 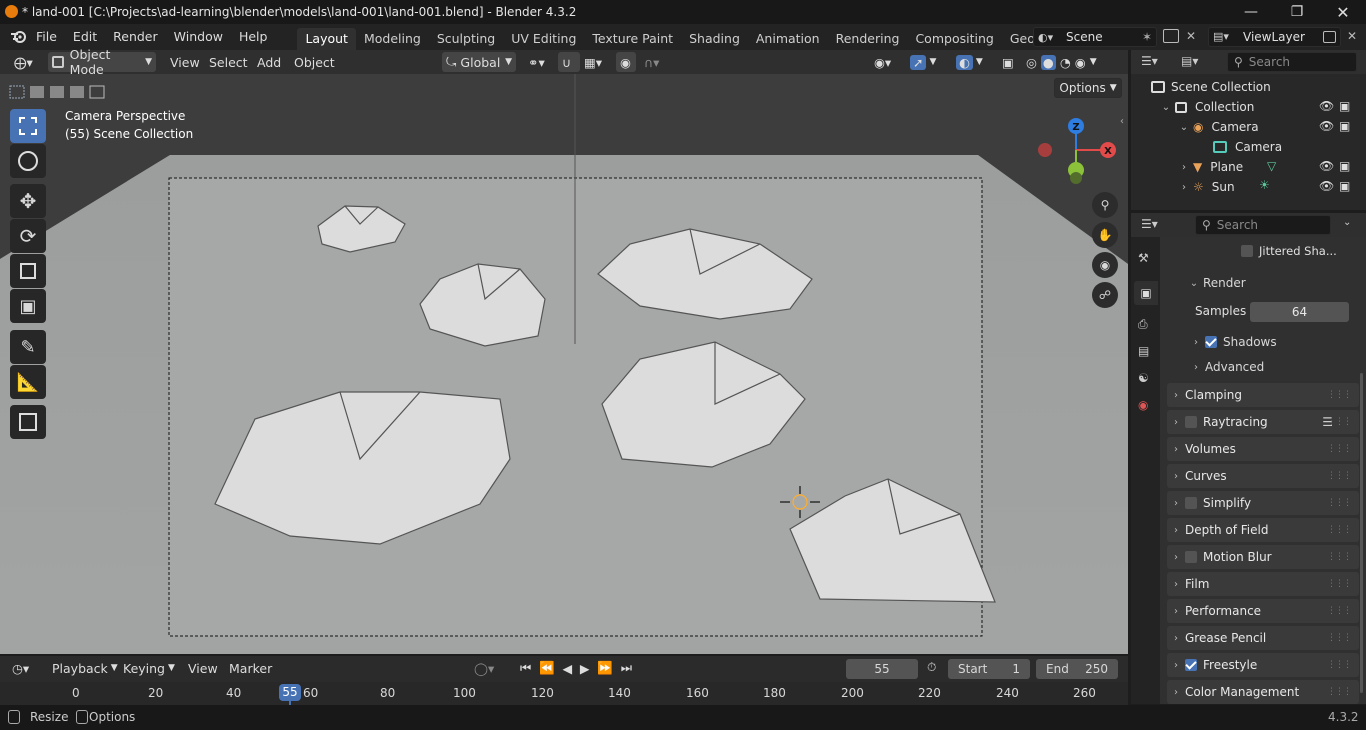 What do you see at coordinates (1263, 225) in the screenshot?
I see `properties-search-input: ⚲ Search` at bounding box center [1263, 225].